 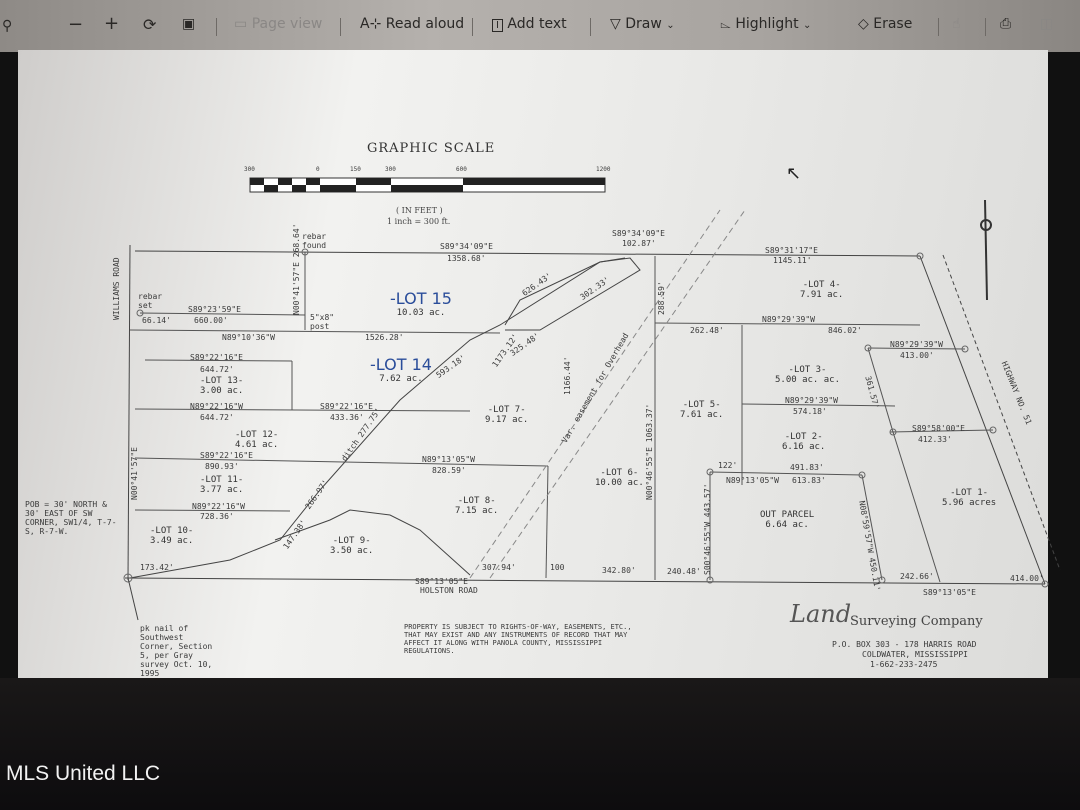 What do you see at coordinates (821, 614) in the screenshot?
I see `company-logo-script: Land` at bounding box center [821, 614].